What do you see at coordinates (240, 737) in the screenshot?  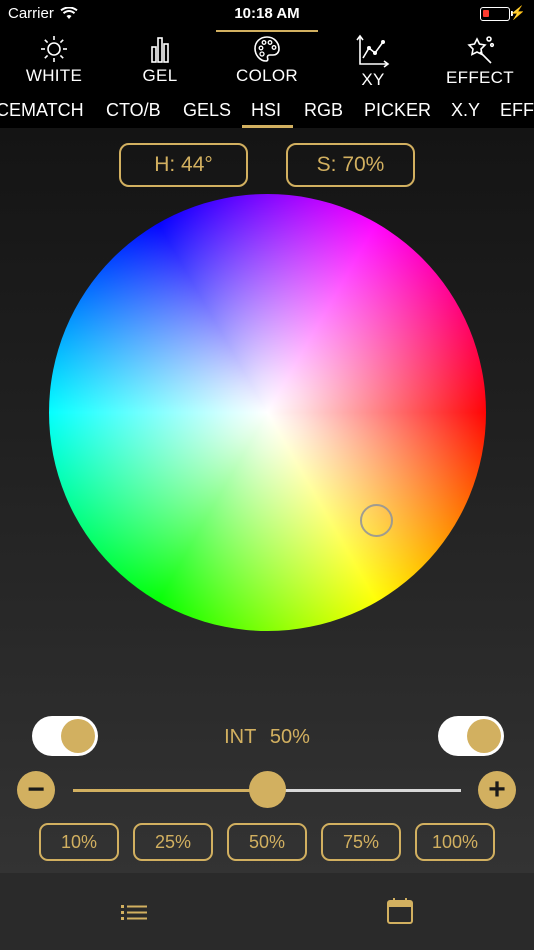 I see `intensity-label: INT` at bounding box center [240, 737].